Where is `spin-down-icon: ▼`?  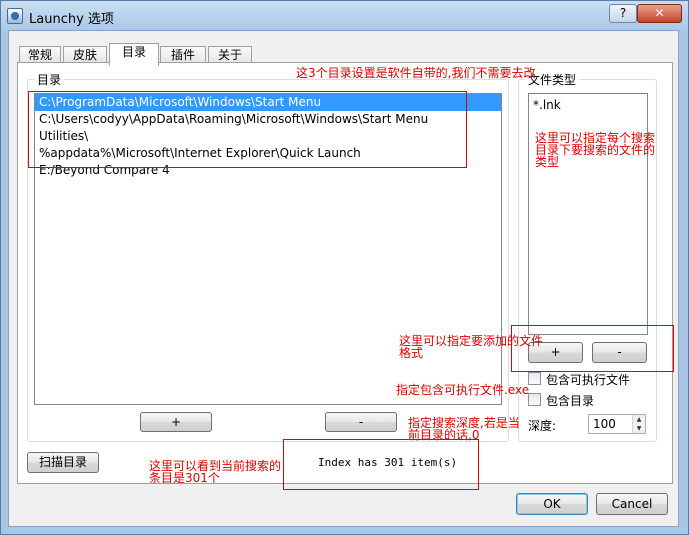
spin-down-icon: ▼ is located at coordinates (639, 428).